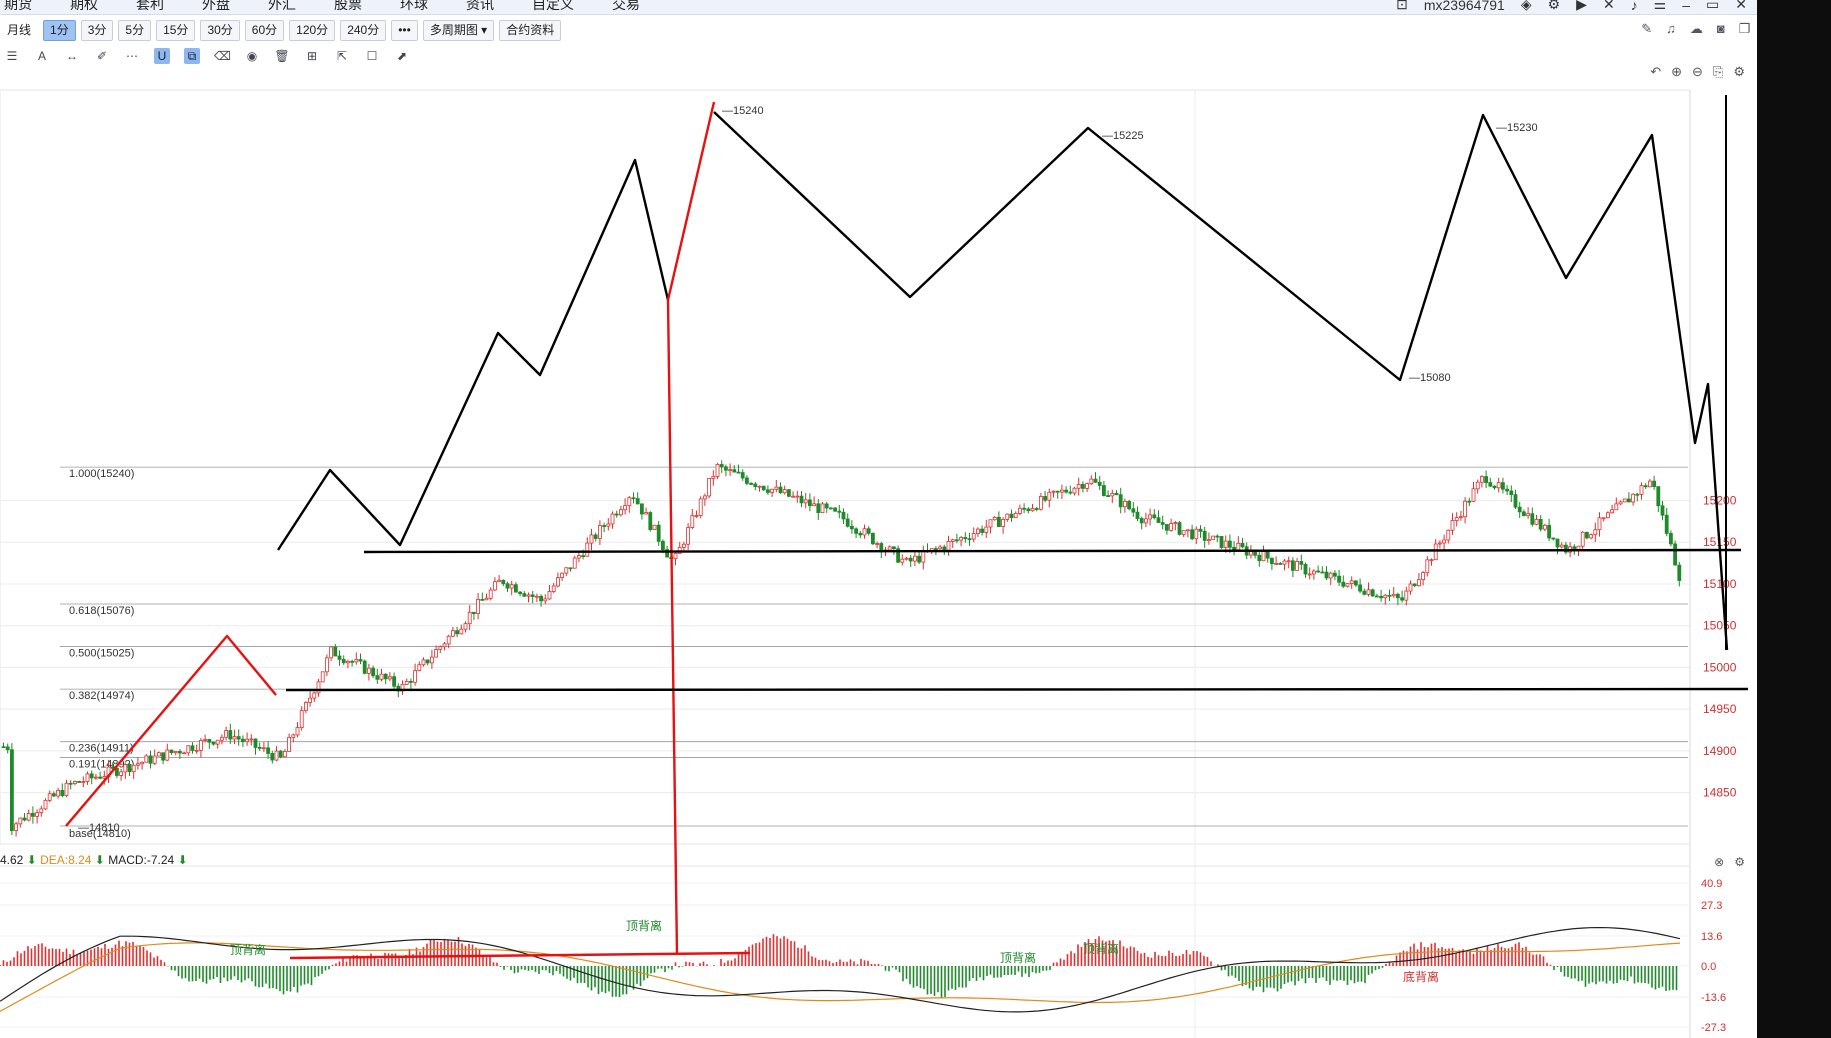 The width and height of the screenshot is (1831, 1038). What do you see at coordinates (252, 56) in the screenshot?
I see `eye-icon: ◉` at bounding box center [252, 56].